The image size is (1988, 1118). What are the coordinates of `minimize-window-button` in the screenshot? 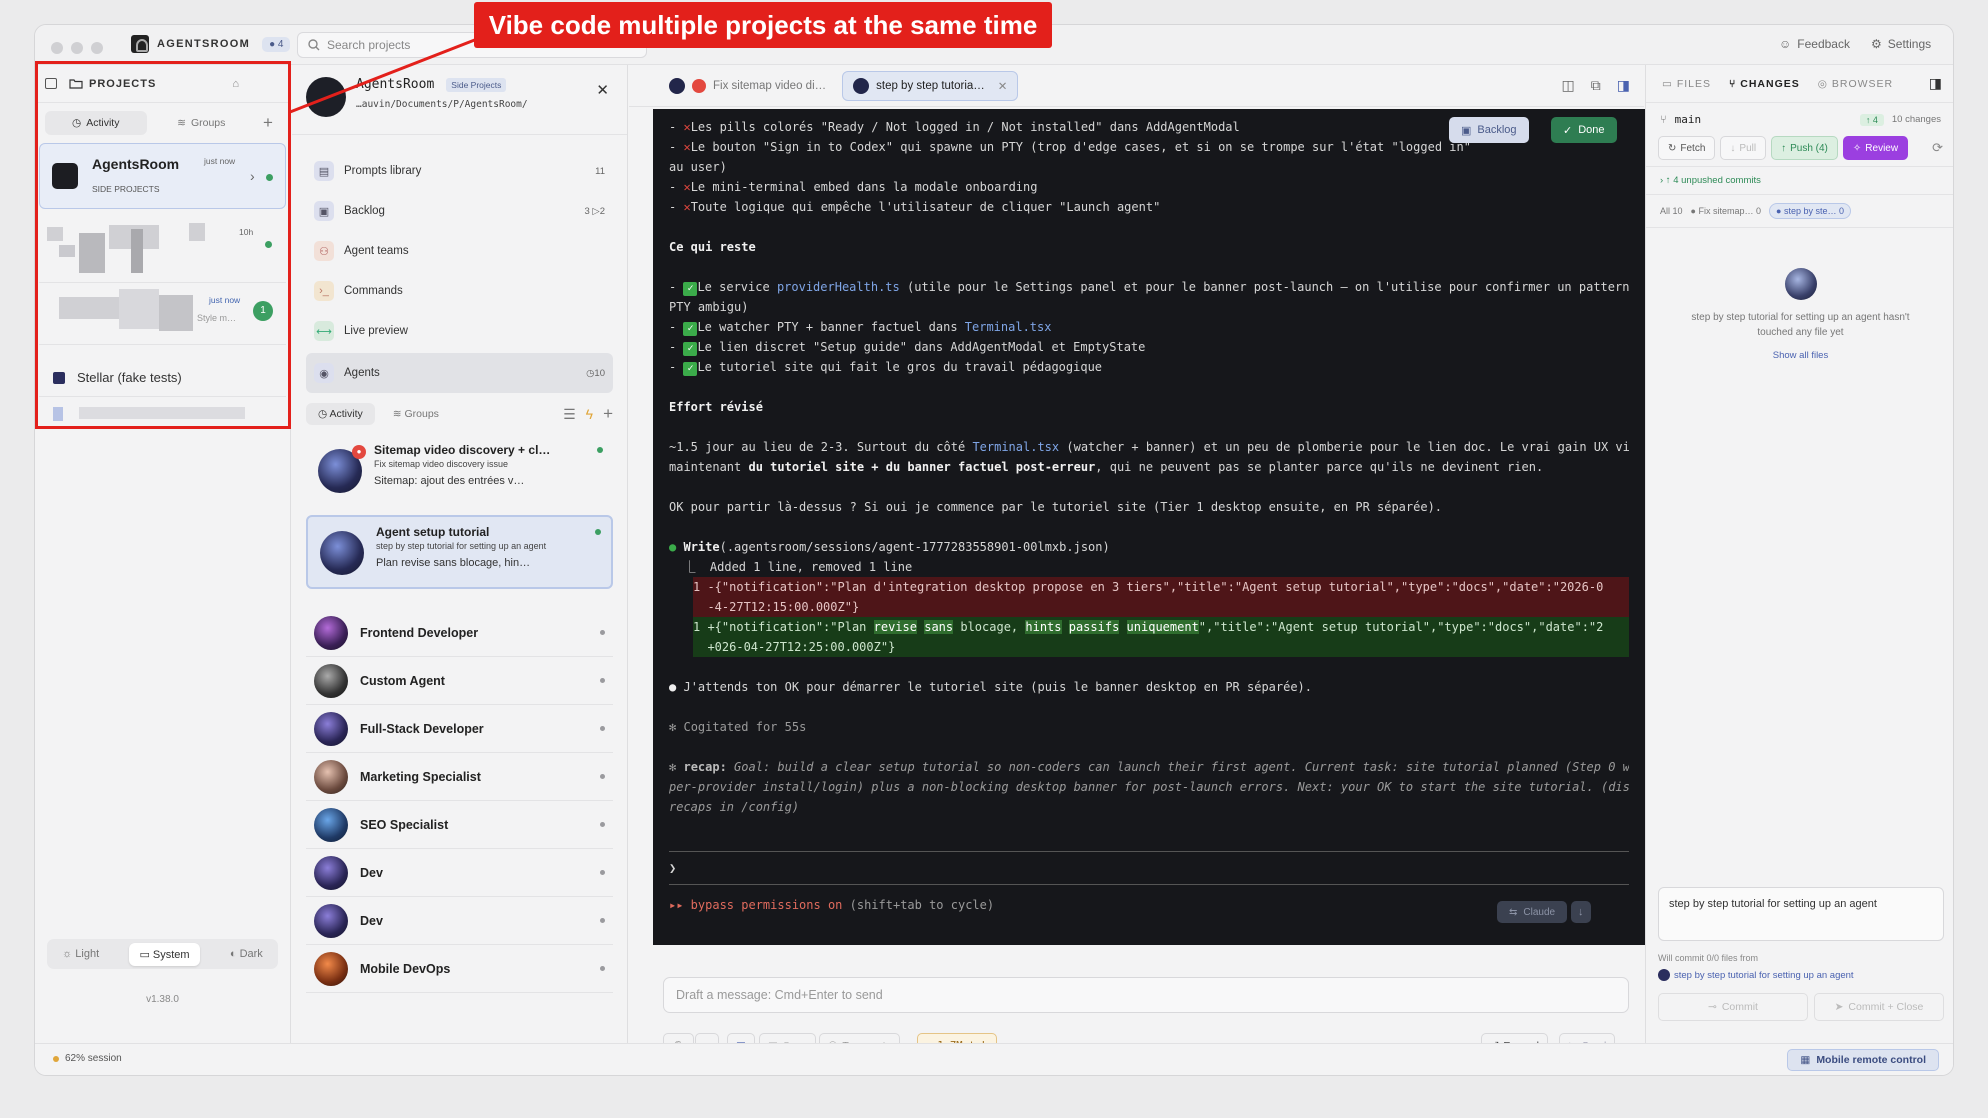 It's located at (77, 48).